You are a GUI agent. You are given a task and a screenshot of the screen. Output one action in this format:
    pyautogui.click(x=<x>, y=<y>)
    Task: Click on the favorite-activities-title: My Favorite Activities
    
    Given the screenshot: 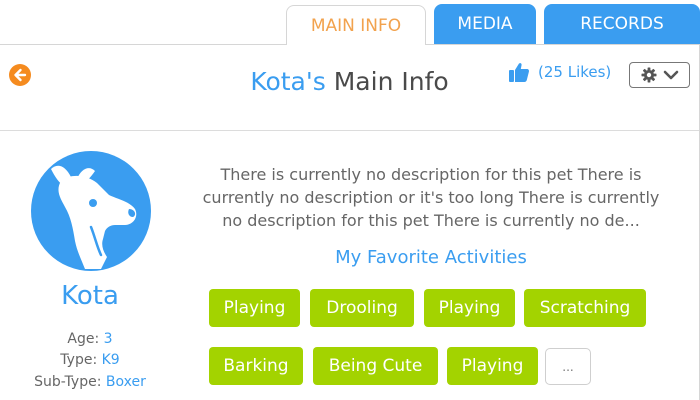 What is the action you would take?
    pyautogui.click(x=431, y=257)
    